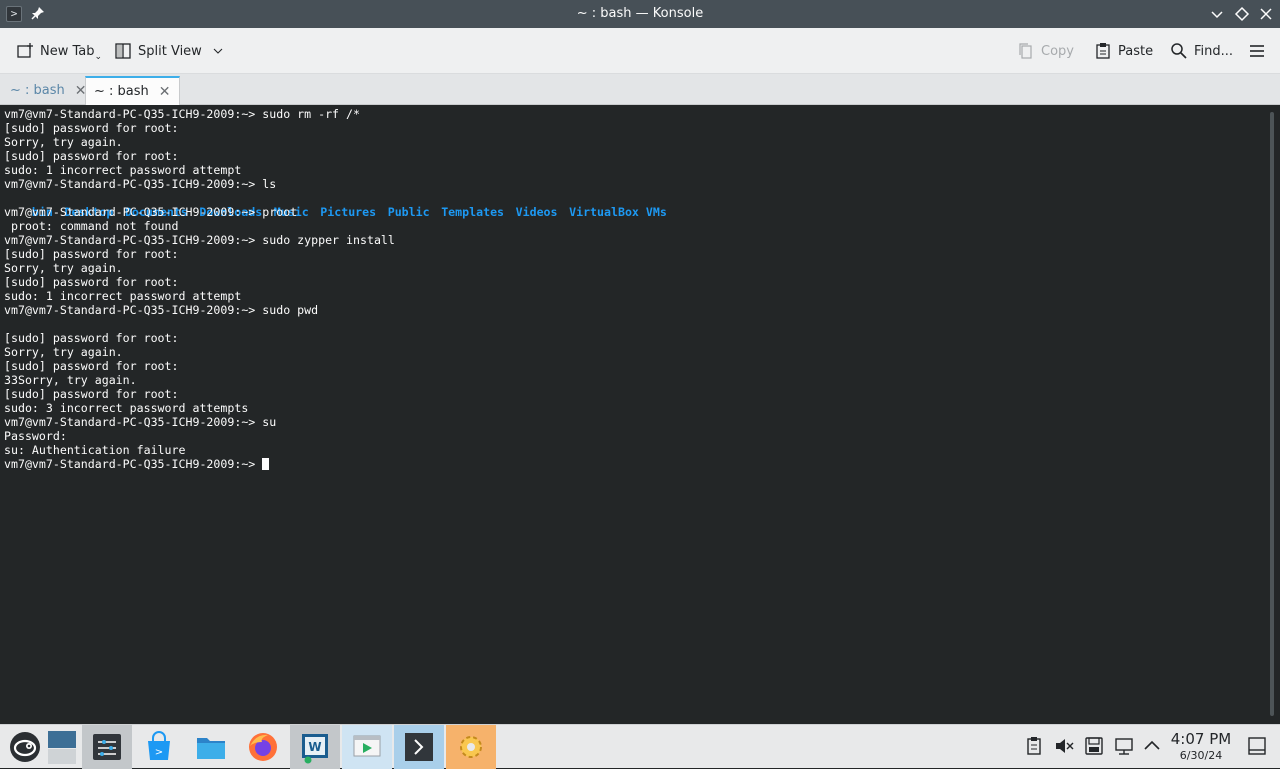  What do you see at coordinates (640, 89) in the screenshot?
I see `tab-bar: ~ : bash ✕ ~ : bash ✕` at bounding box center [640, 89].